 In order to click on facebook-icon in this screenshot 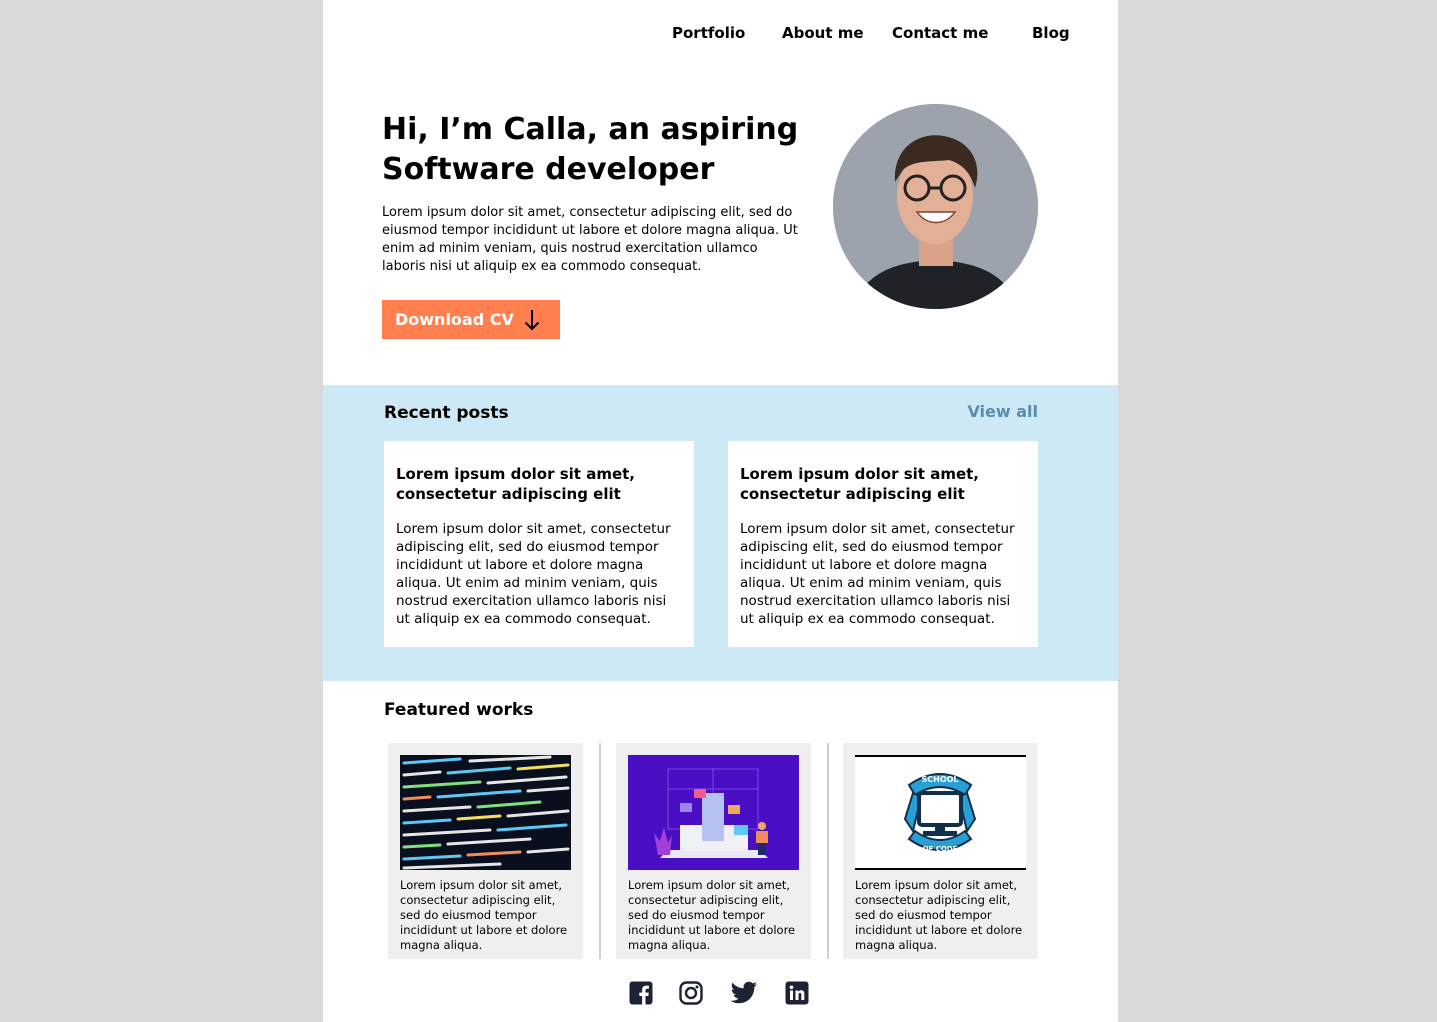, I will do `click(641, 993)`.